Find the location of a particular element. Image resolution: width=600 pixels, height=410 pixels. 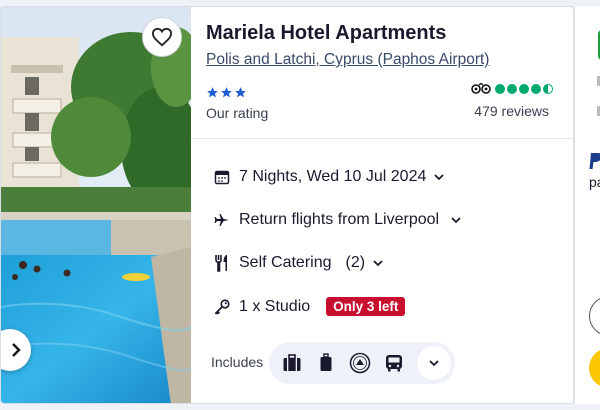

divider is located at coordinates (382, 138).